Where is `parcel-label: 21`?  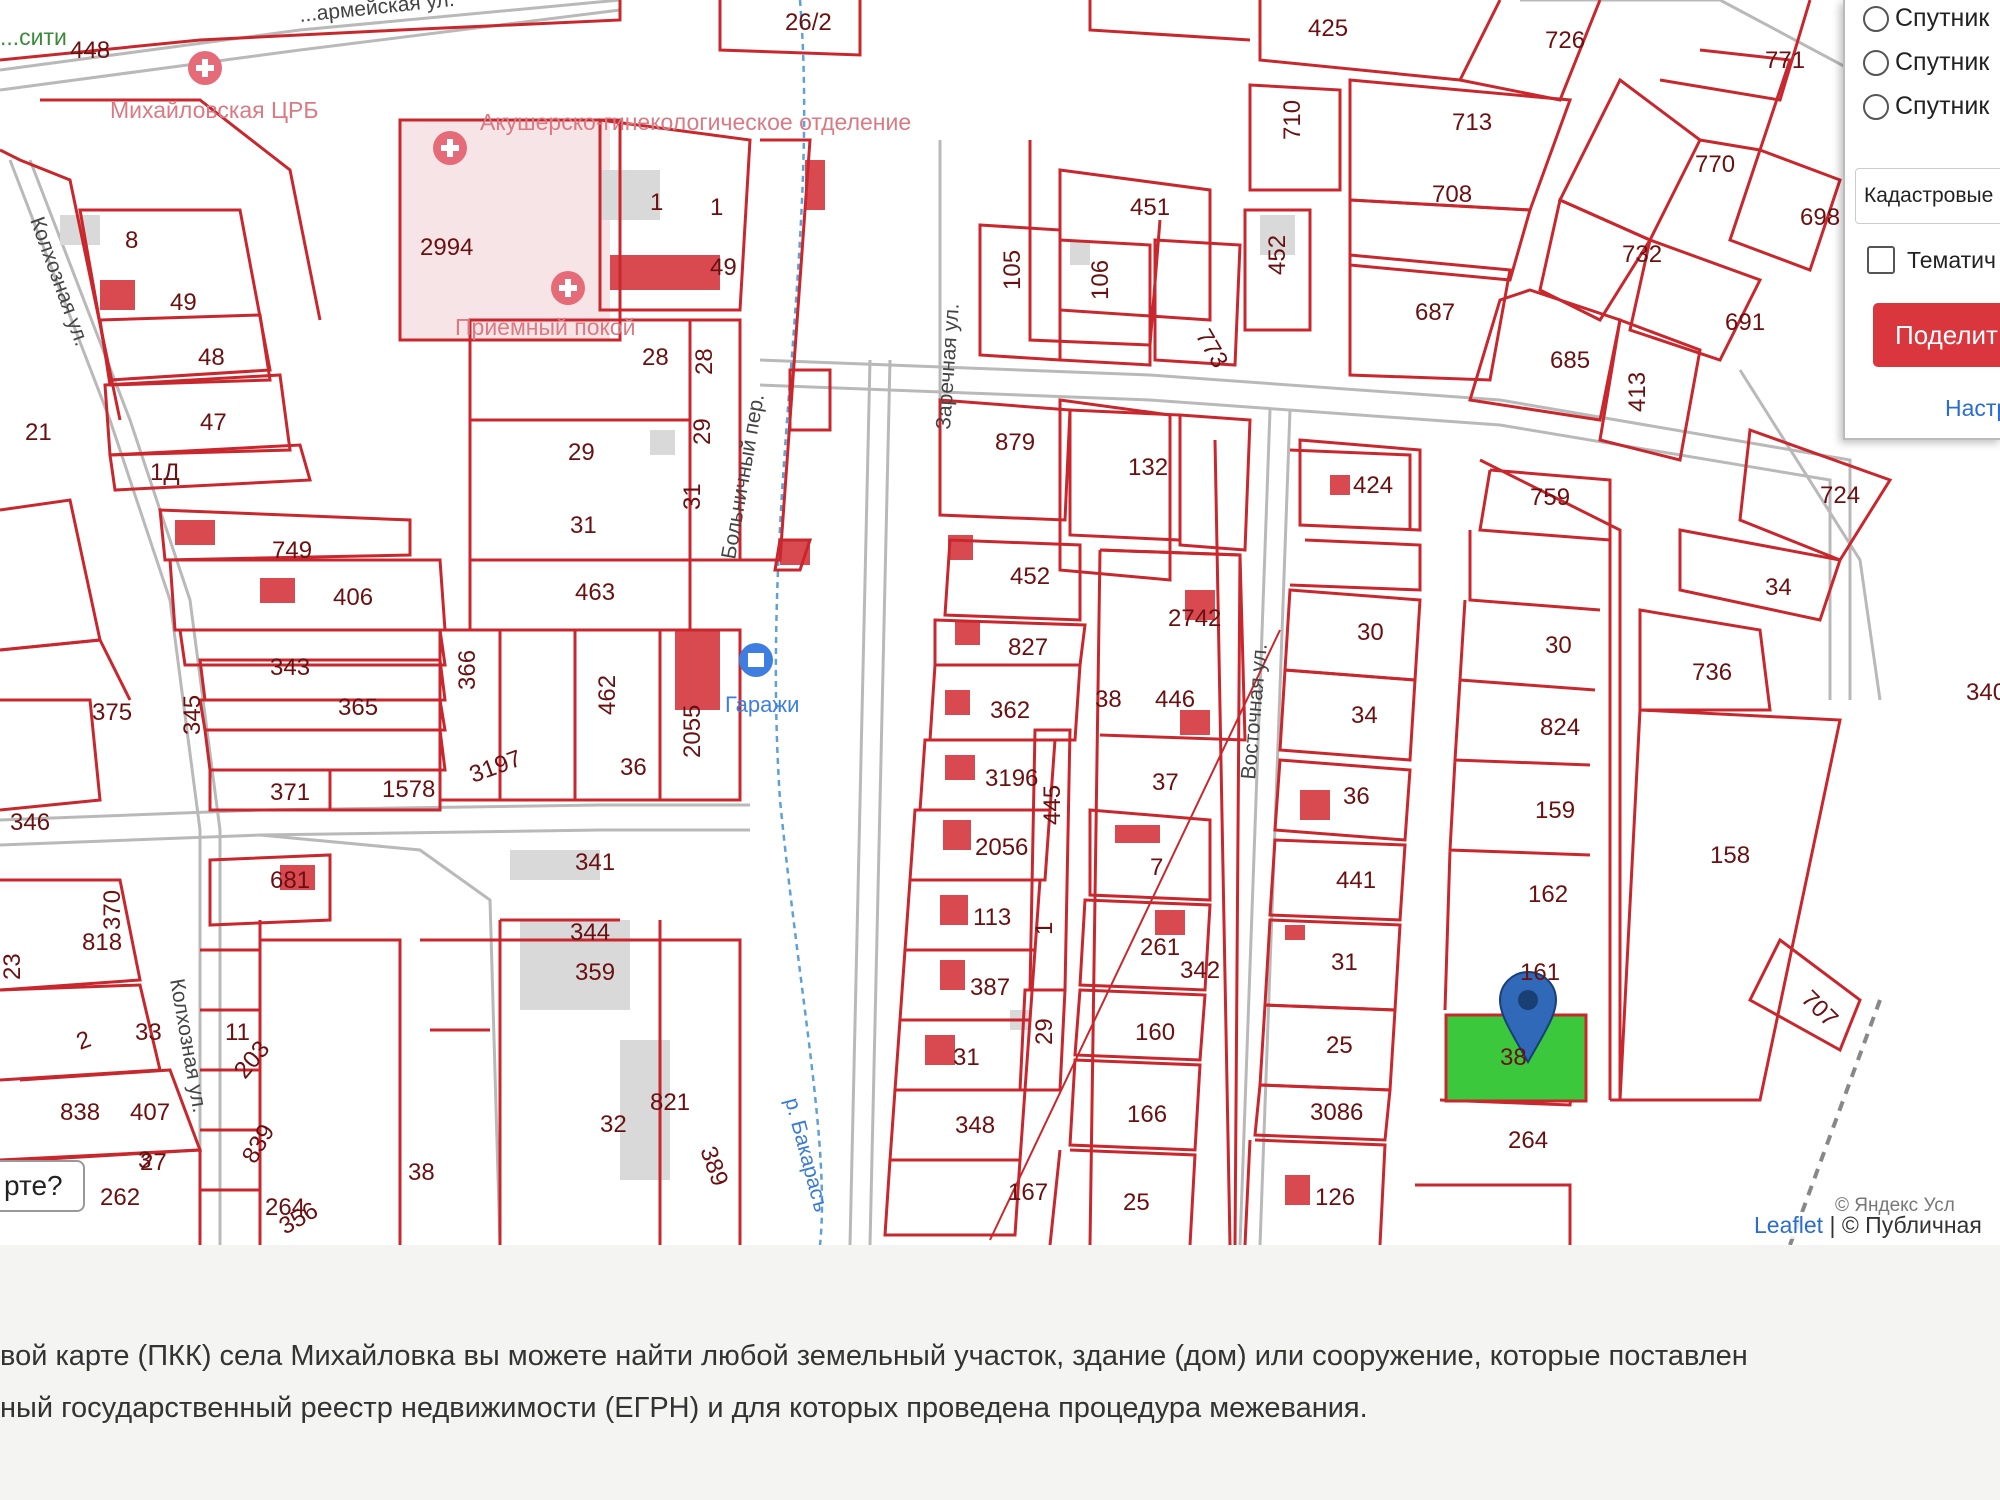
parcel-label: 21 is located at coordinates (38, 432).